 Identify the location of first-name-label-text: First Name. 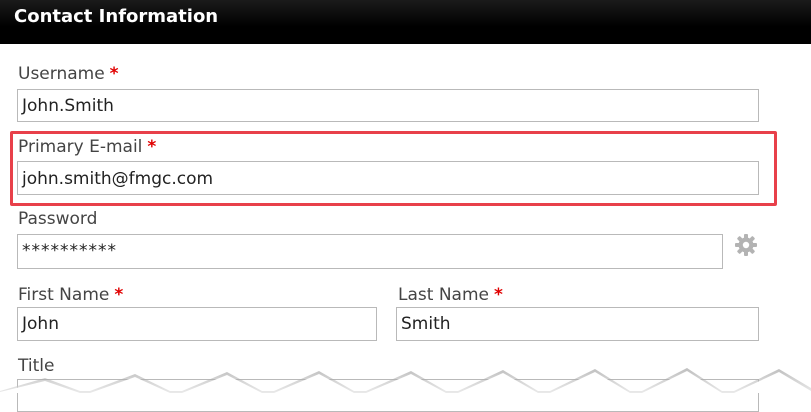
(64, 295).